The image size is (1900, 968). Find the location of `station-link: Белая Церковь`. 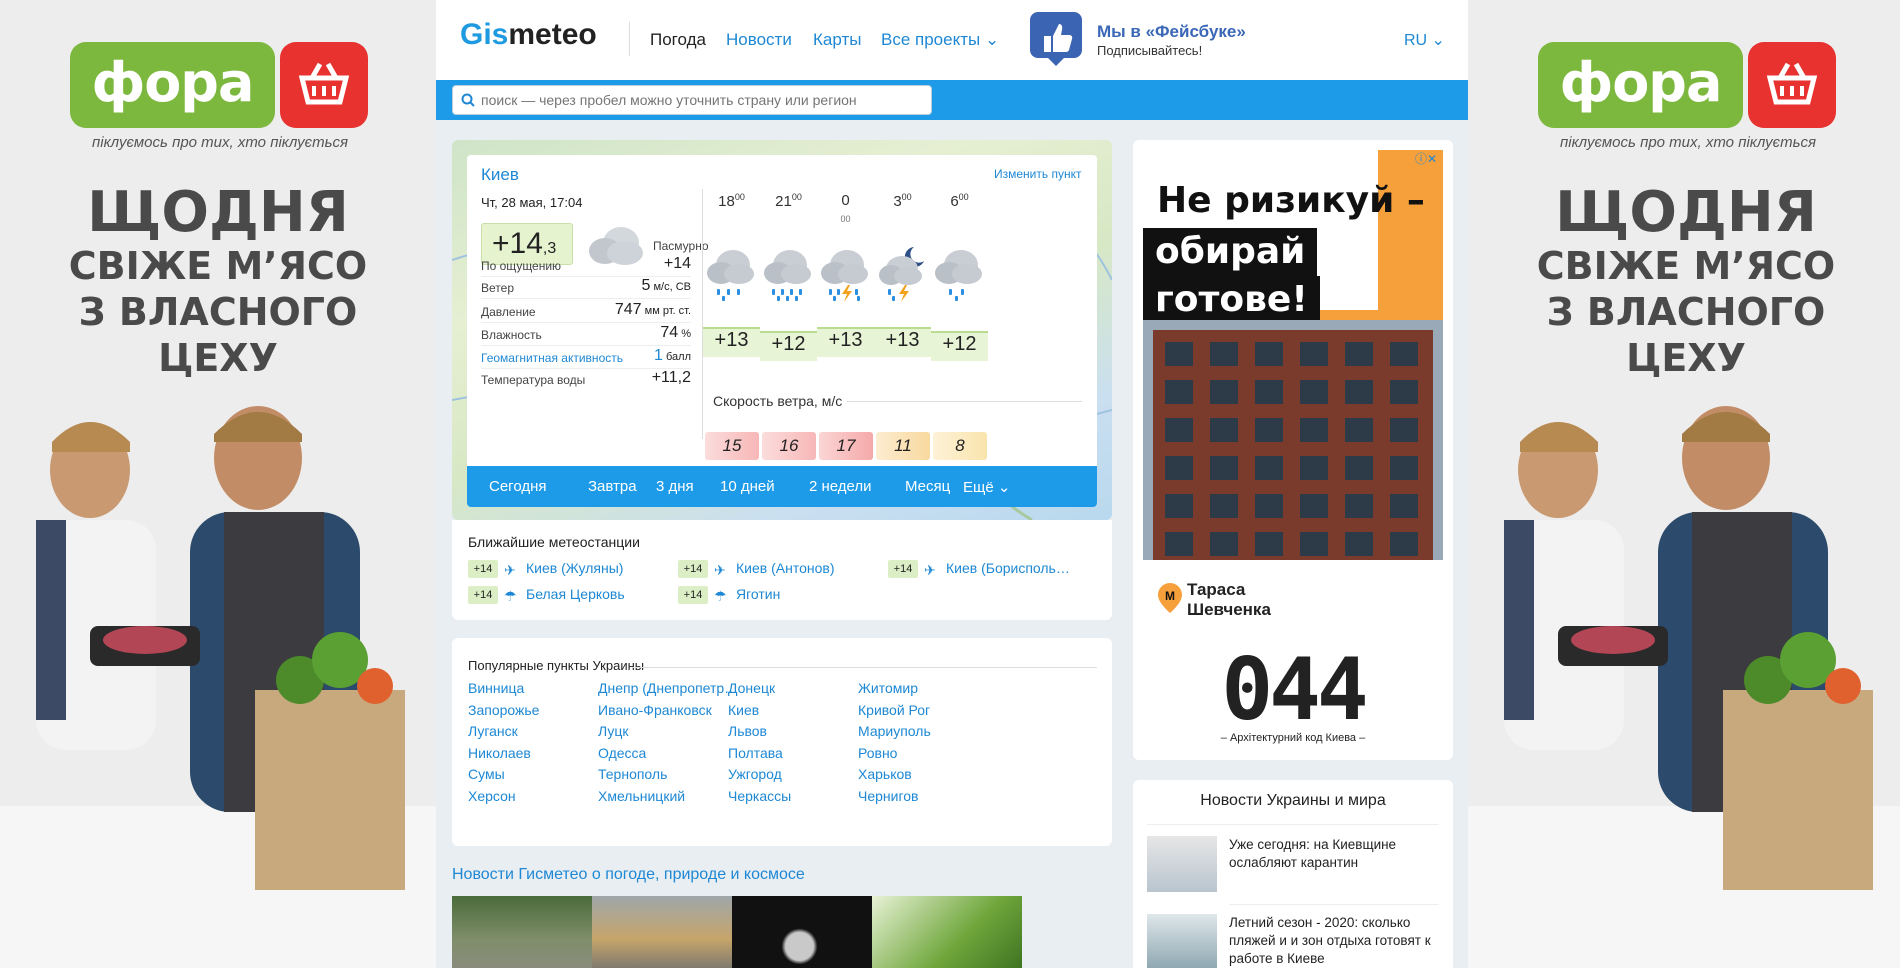

station-link: Белая Церковь is located at coordinates (575, 594).